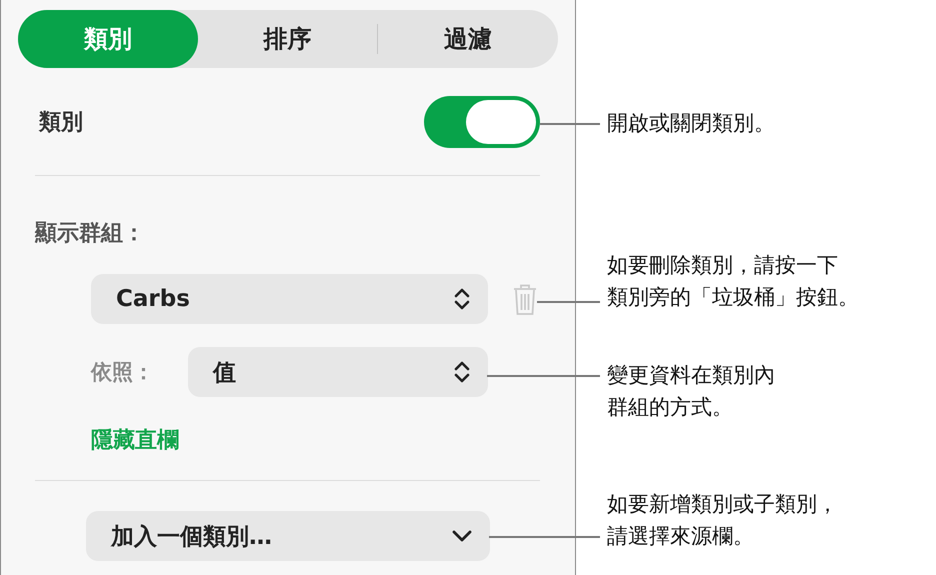  Describe the element at coordinates (462, 536) in the screenshot. I see `chevron-down-icon` at that location.